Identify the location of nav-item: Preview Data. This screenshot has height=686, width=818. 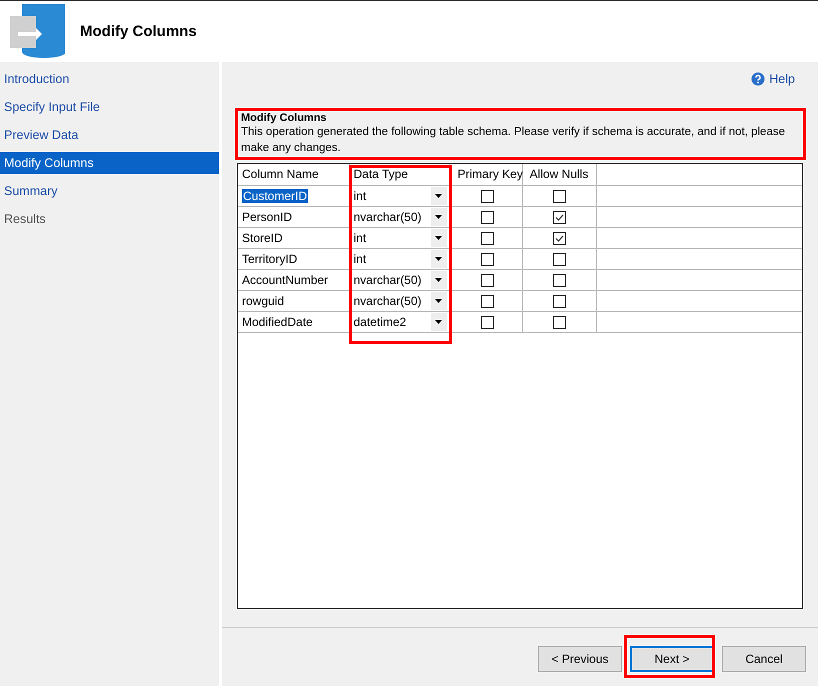
(109, 135).